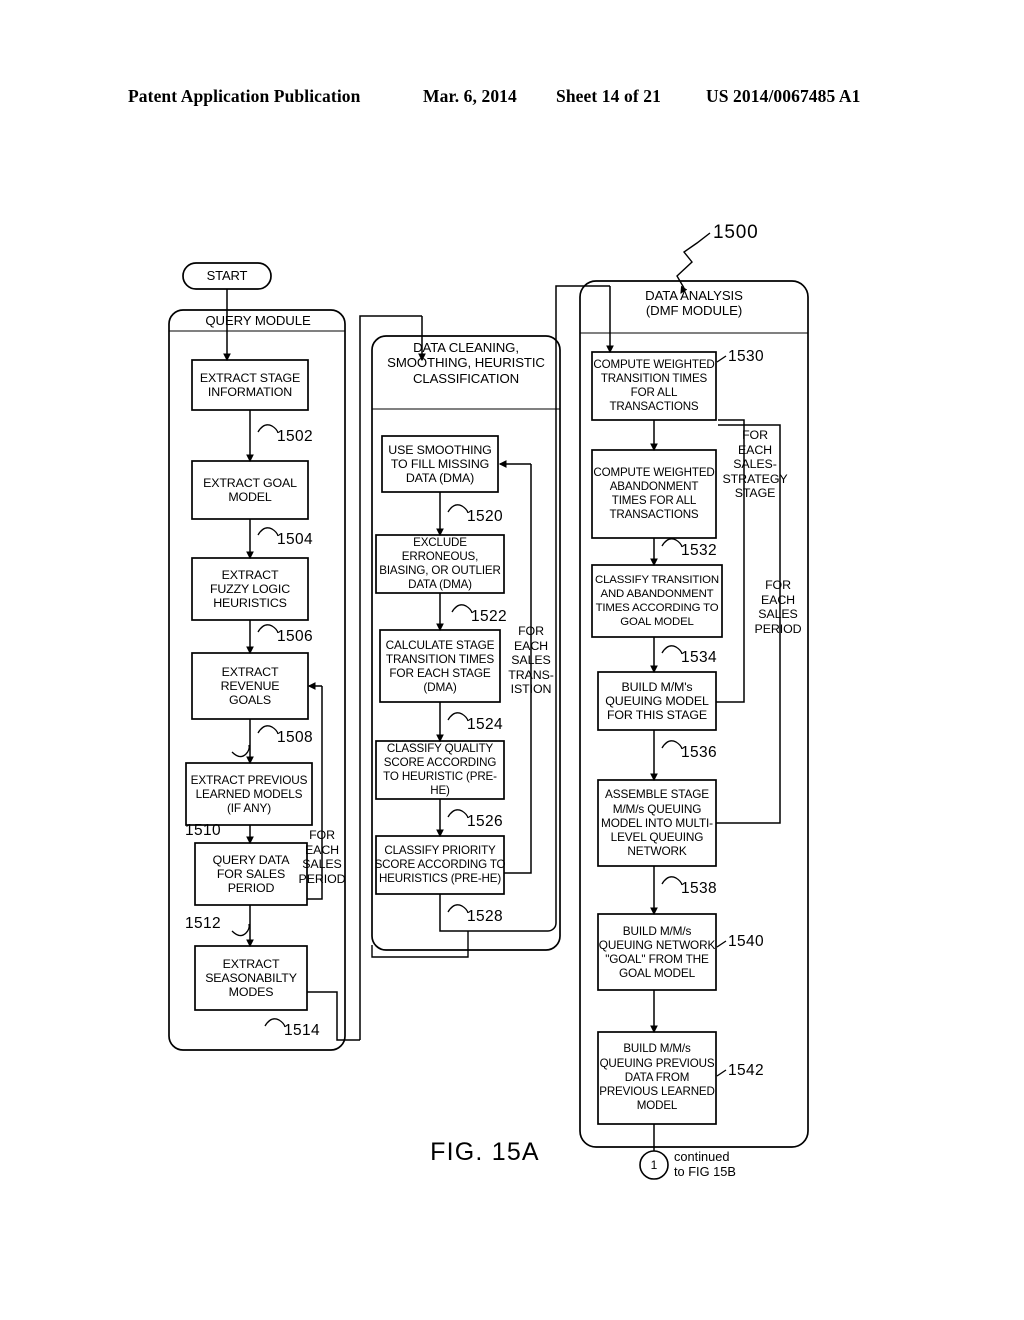  I want to click on step-label-1506: EXTRACT FUZZY LOGIC HEURISTICS, so click(250, 589).